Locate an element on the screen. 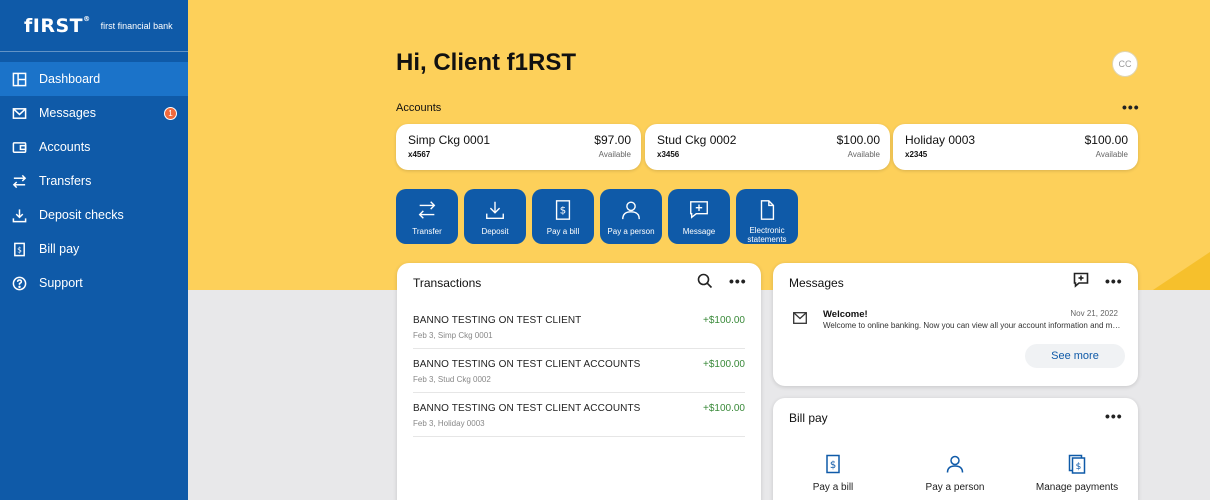 This screenshot has height=500, width=1210. accounts-more-button: ••• is located at coordinates (1131, 107).